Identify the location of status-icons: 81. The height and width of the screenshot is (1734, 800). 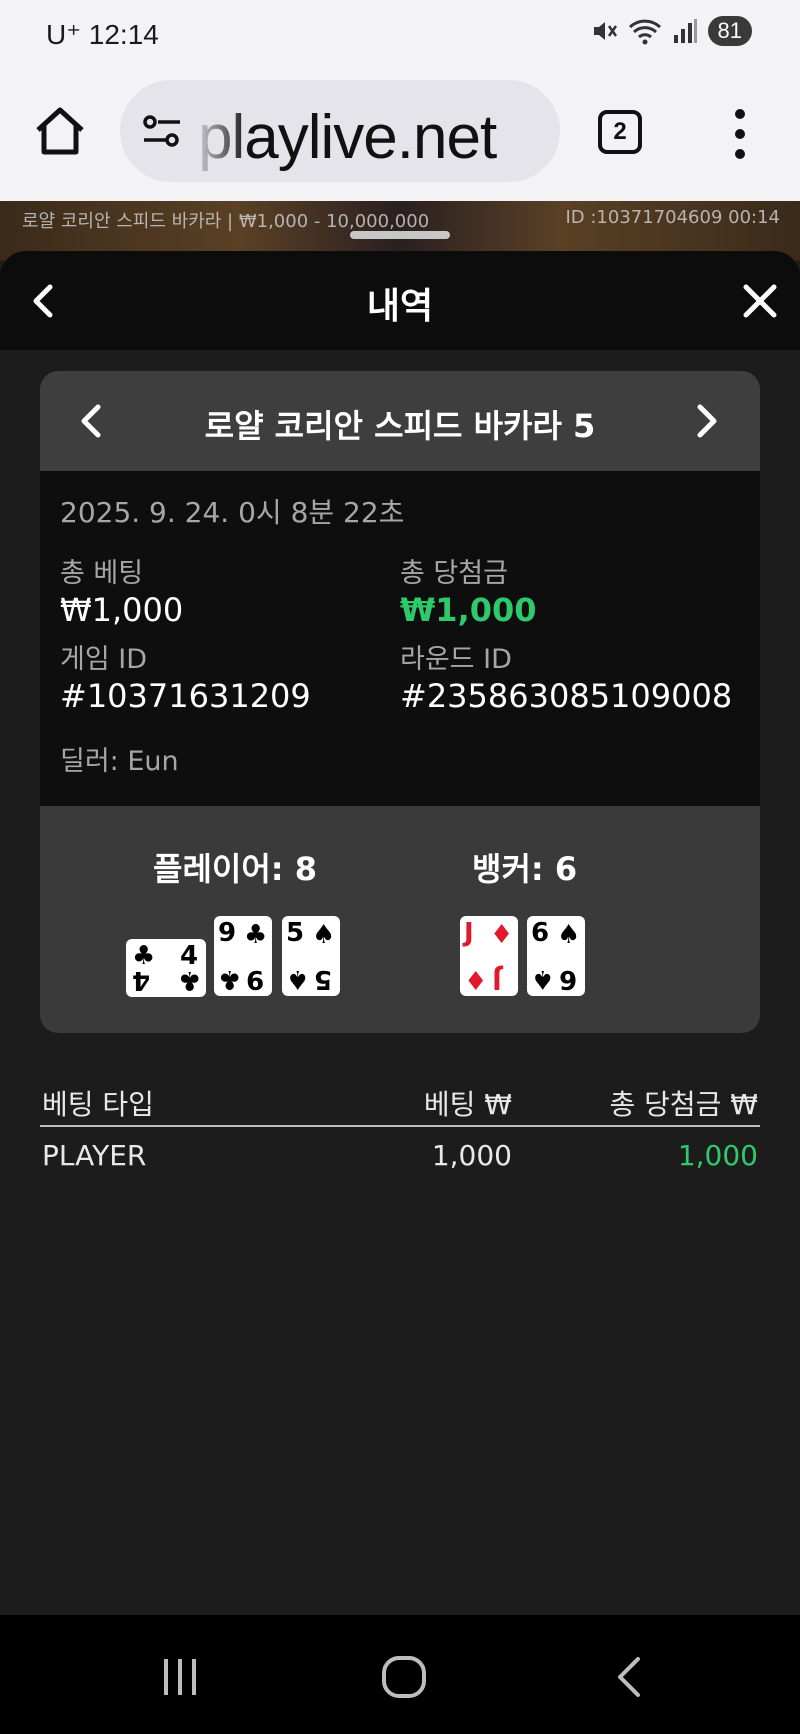
(671, 31).